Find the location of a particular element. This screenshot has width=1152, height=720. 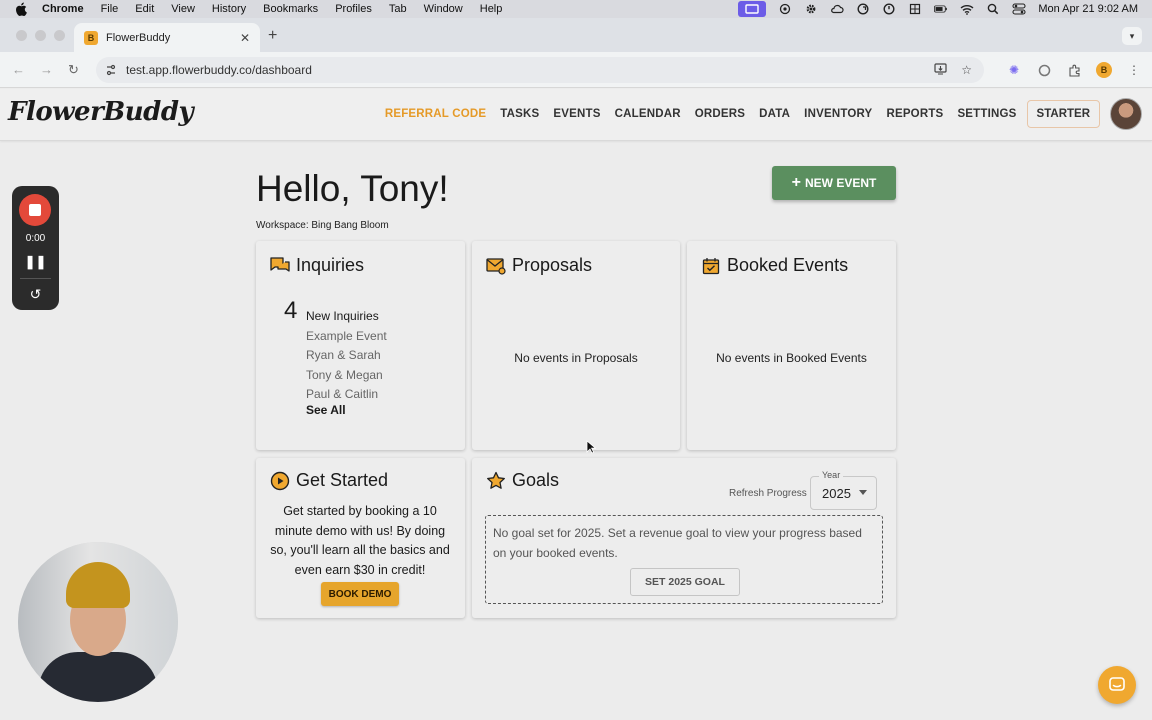

chat-bubbles-icon is located at coordinates (280, 266).